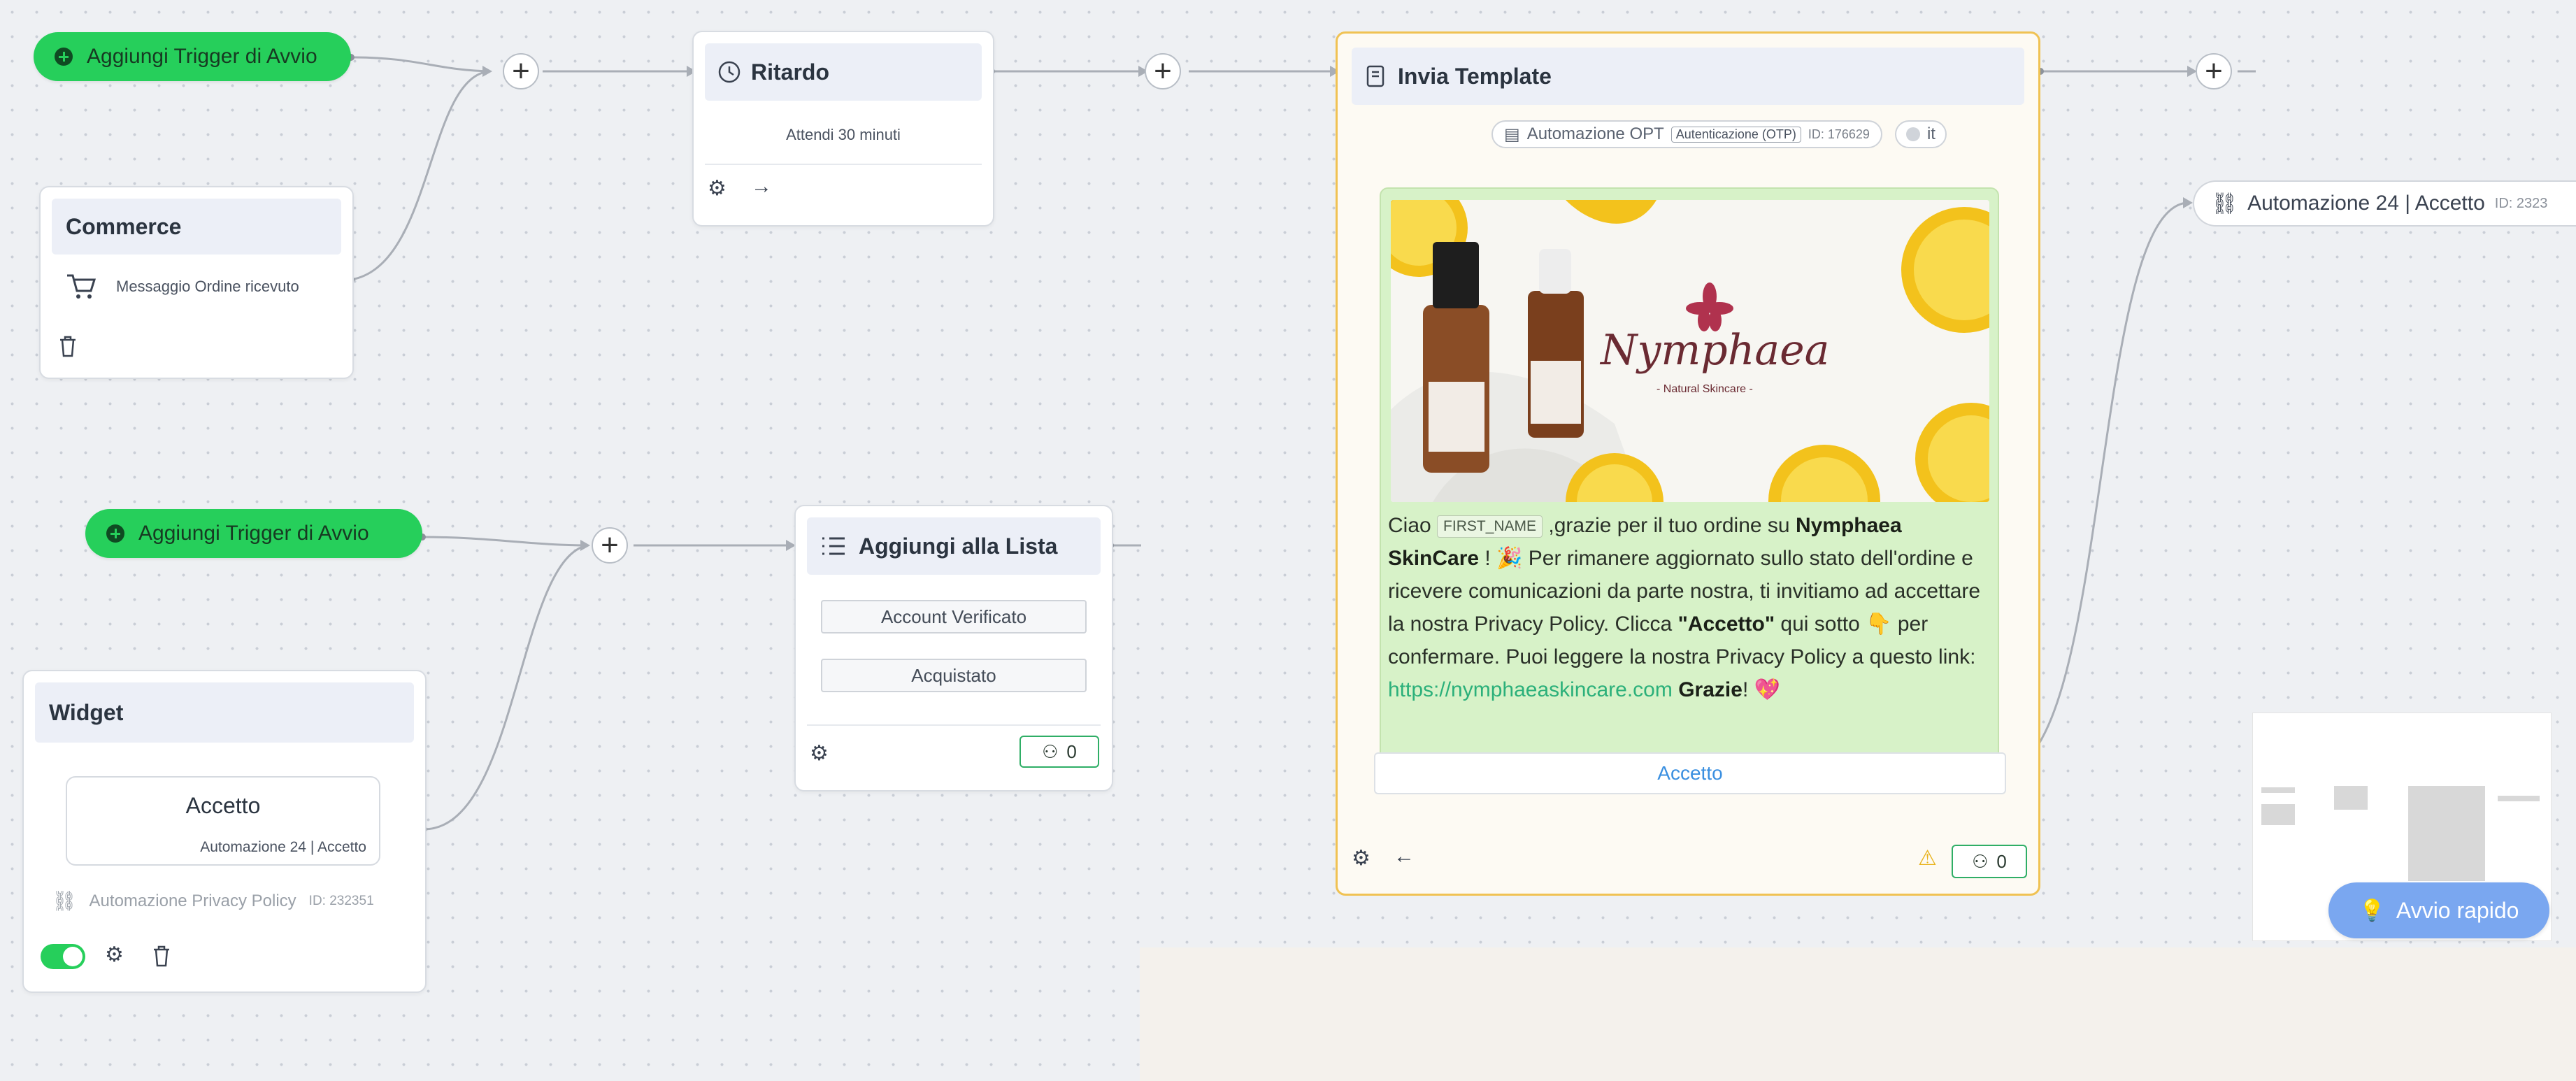 This screenshot has height=1081, width=2576. I want to click on send-template-title: Invia Template, so click(1475, 76).